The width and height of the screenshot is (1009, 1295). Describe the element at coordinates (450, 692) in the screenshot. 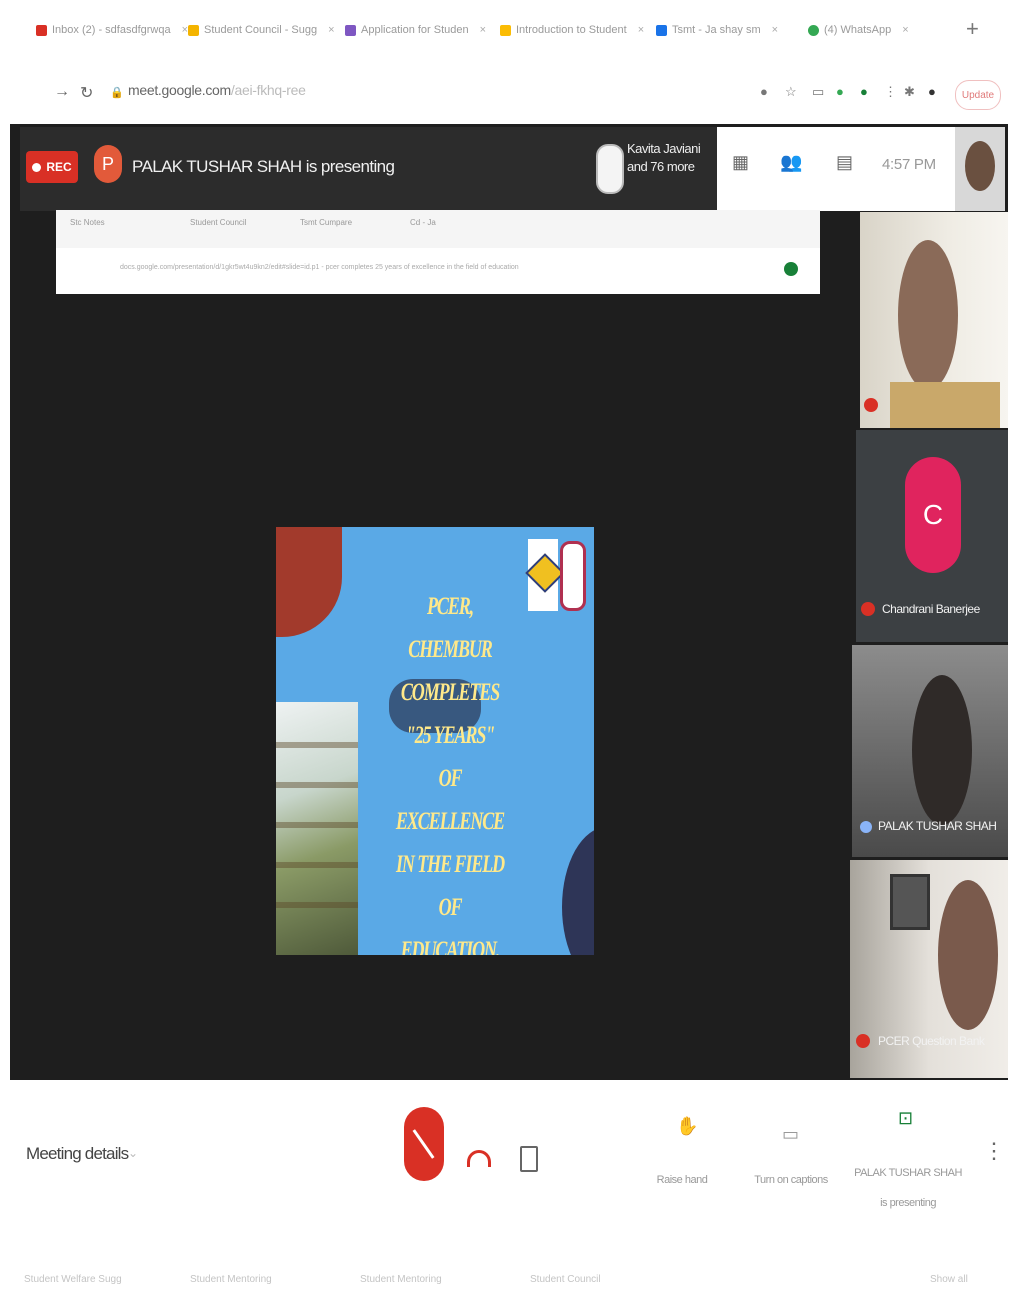

I see `slide-line: COMPLETES` at that location.